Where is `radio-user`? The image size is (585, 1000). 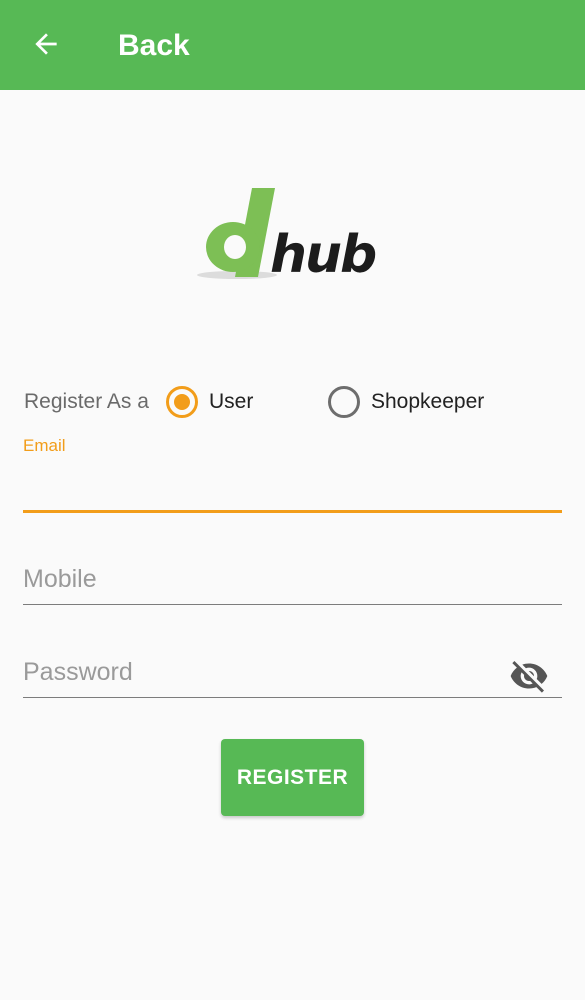 radio-user is located at coordinates (182, 402).